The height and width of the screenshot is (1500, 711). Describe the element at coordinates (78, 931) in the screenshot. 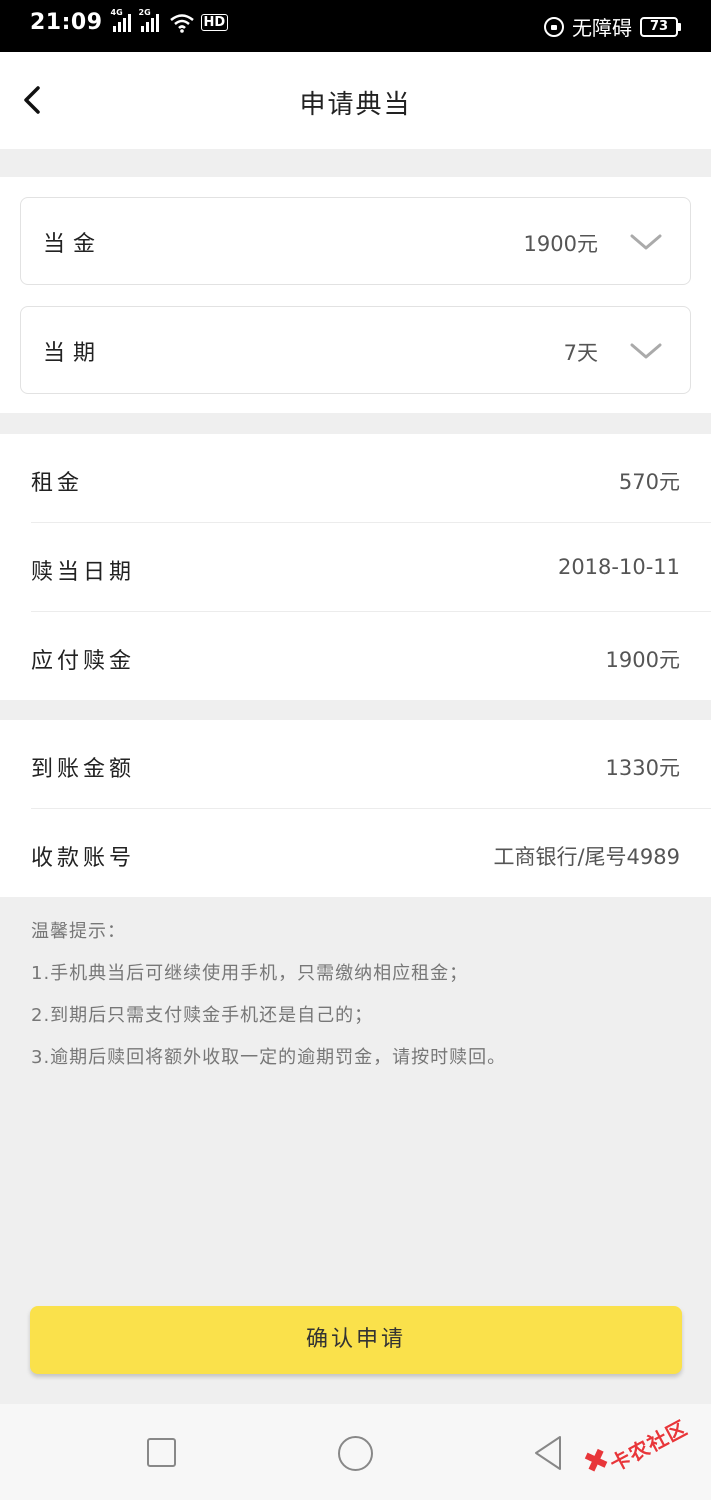

I see `tips-title: 温馨提示：` at that location.